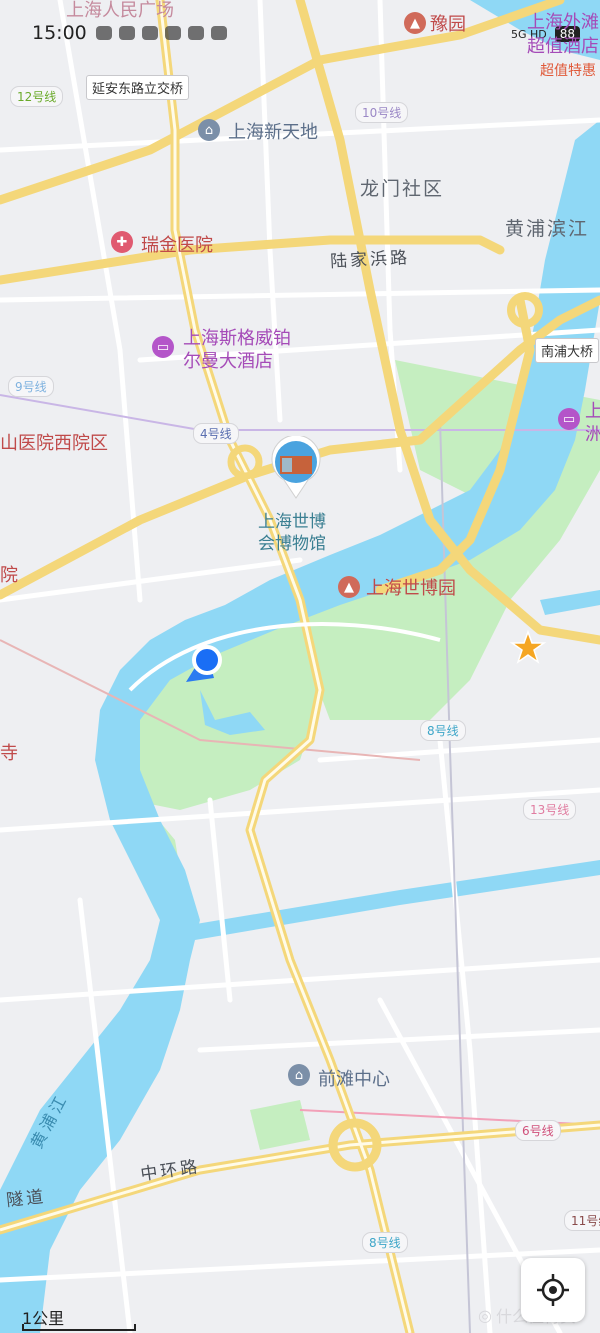  Describe the element at coordinates (538, 1130) in the screenshot. I see `metro-6: 6号线` at that location.